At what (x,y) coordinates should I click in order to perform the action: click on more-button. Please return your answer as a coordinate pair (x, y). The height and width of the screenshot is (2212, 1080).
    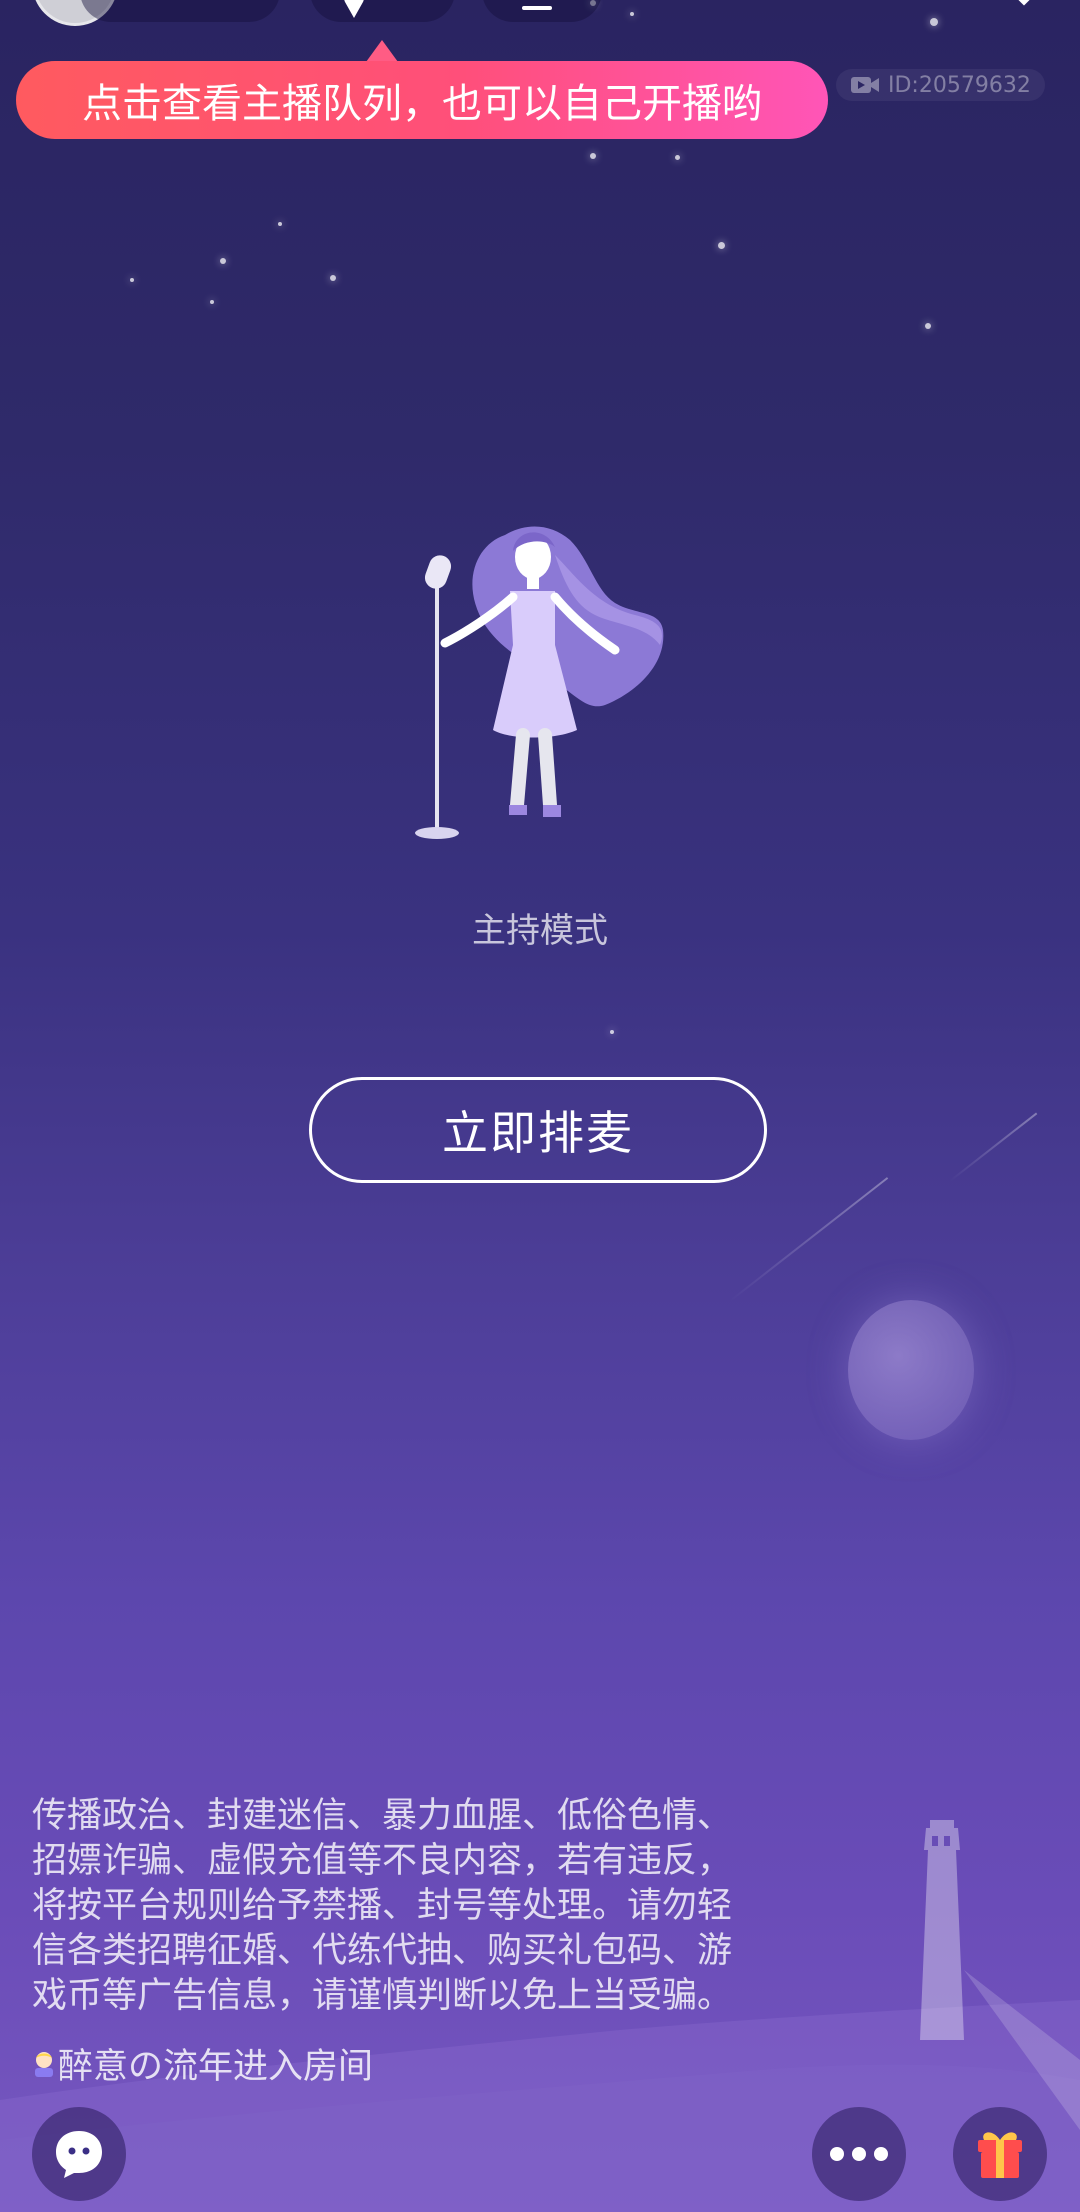
    Looking at the image, I should click on (859, 2154).